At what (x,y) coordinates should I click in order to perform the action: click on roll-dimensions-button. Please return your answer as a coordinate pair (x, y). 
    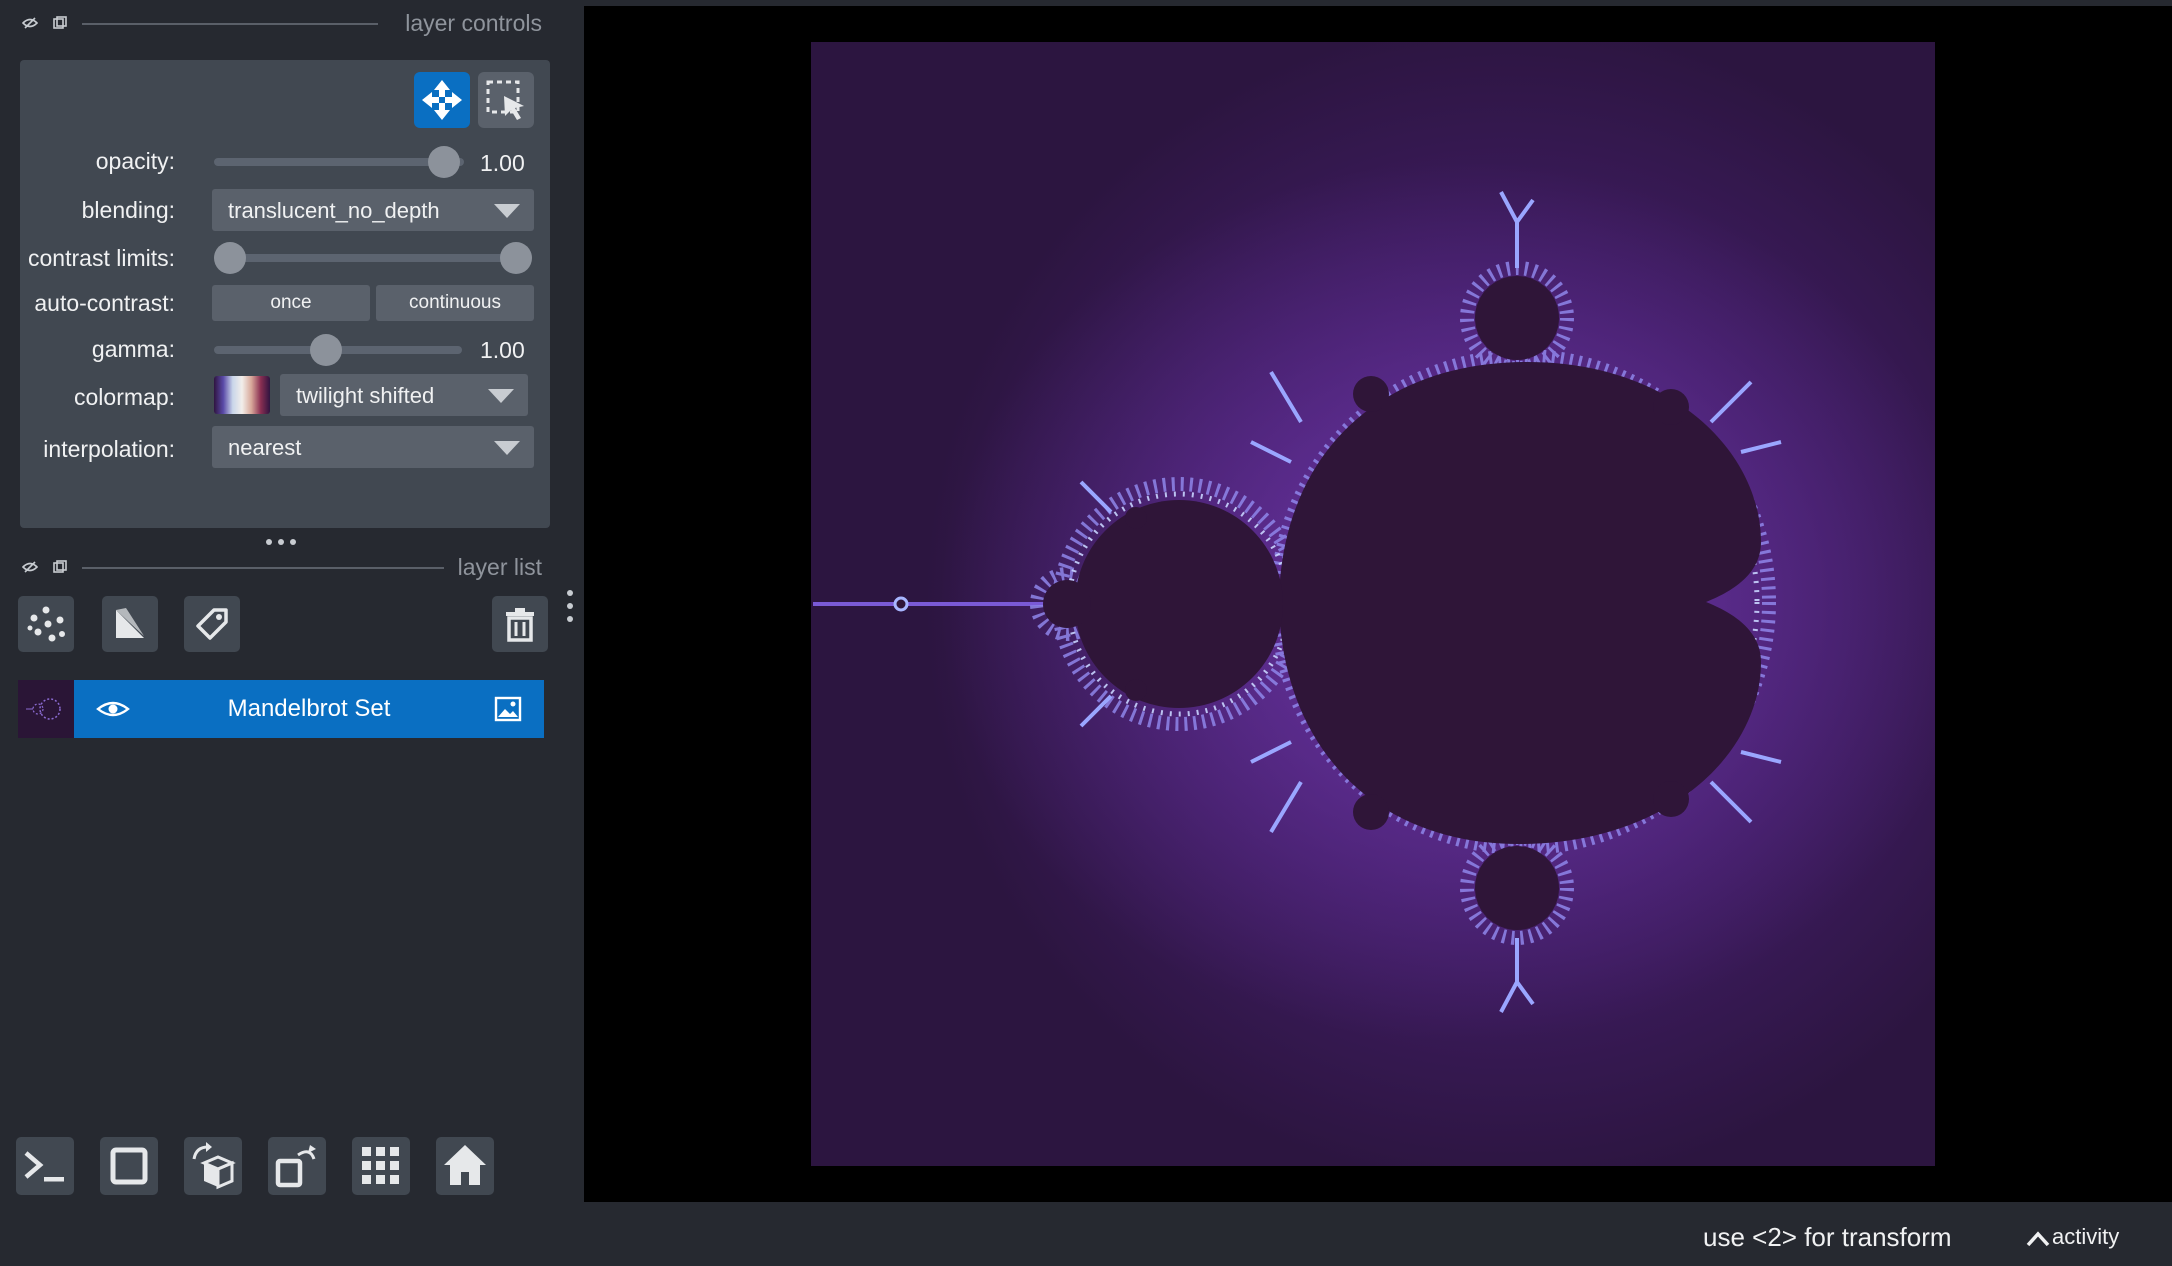
    Looking at the image, I should click on (213, 1166).